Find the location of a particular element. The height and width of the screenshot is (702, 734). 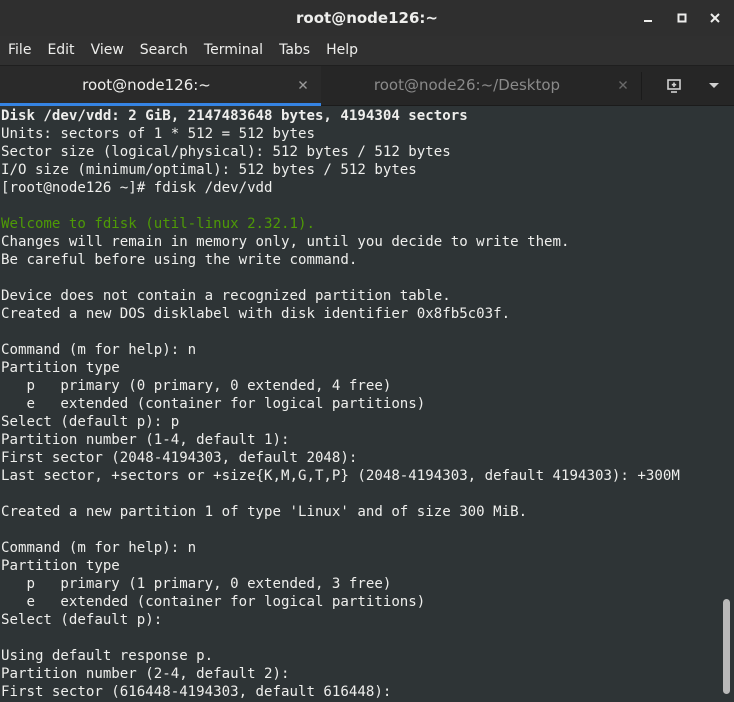

menu-help: Help is located at coordinates (342, 50).